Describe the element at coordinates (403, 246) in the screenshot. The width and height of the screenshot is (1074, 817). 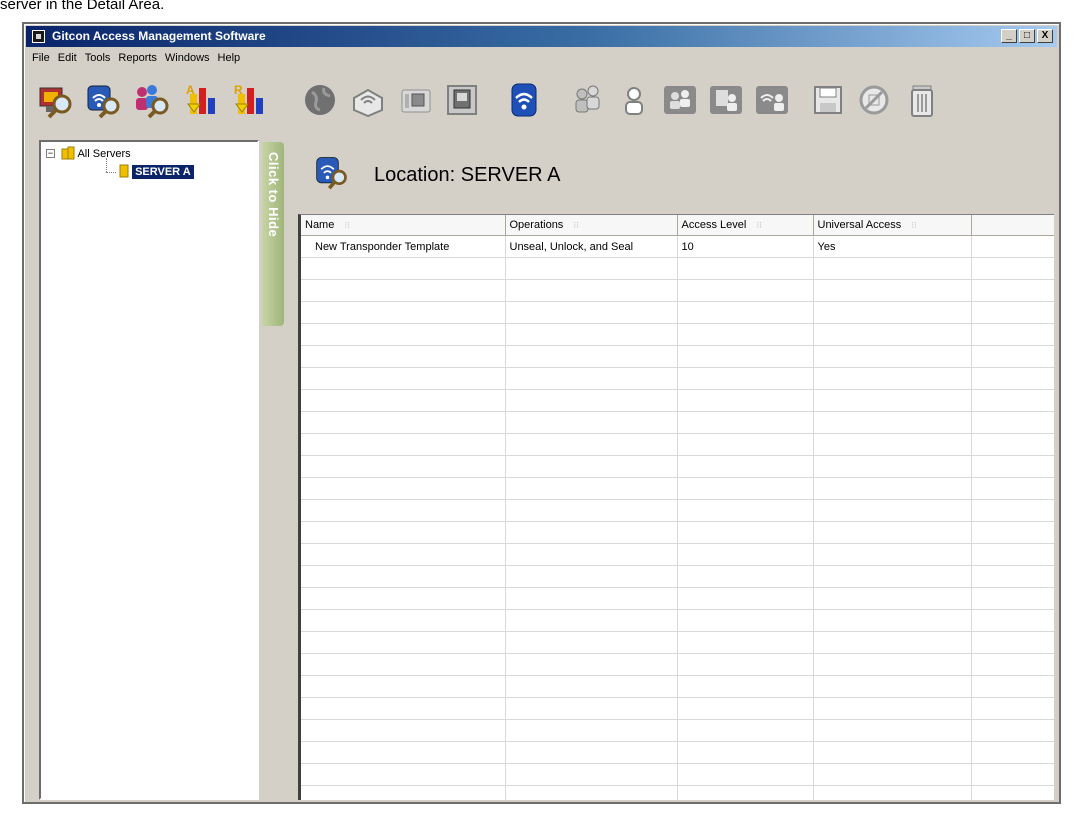
I see `cell-name: New Transponder Template` at that location.